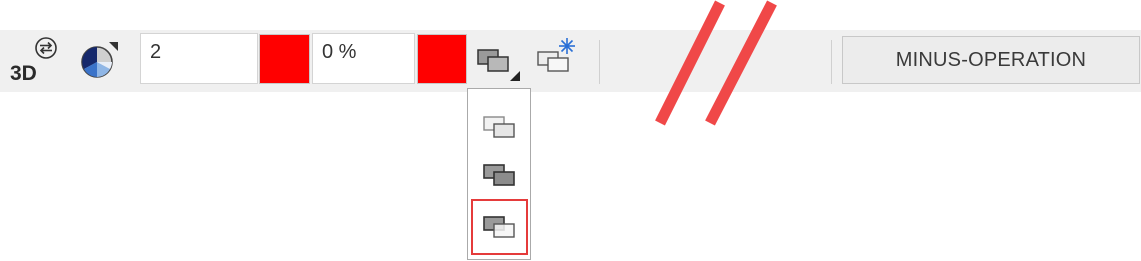 The width and height of the screenshot is (1141, 261). I want to click on layer-overlap-light-icon, so click(499, 127).